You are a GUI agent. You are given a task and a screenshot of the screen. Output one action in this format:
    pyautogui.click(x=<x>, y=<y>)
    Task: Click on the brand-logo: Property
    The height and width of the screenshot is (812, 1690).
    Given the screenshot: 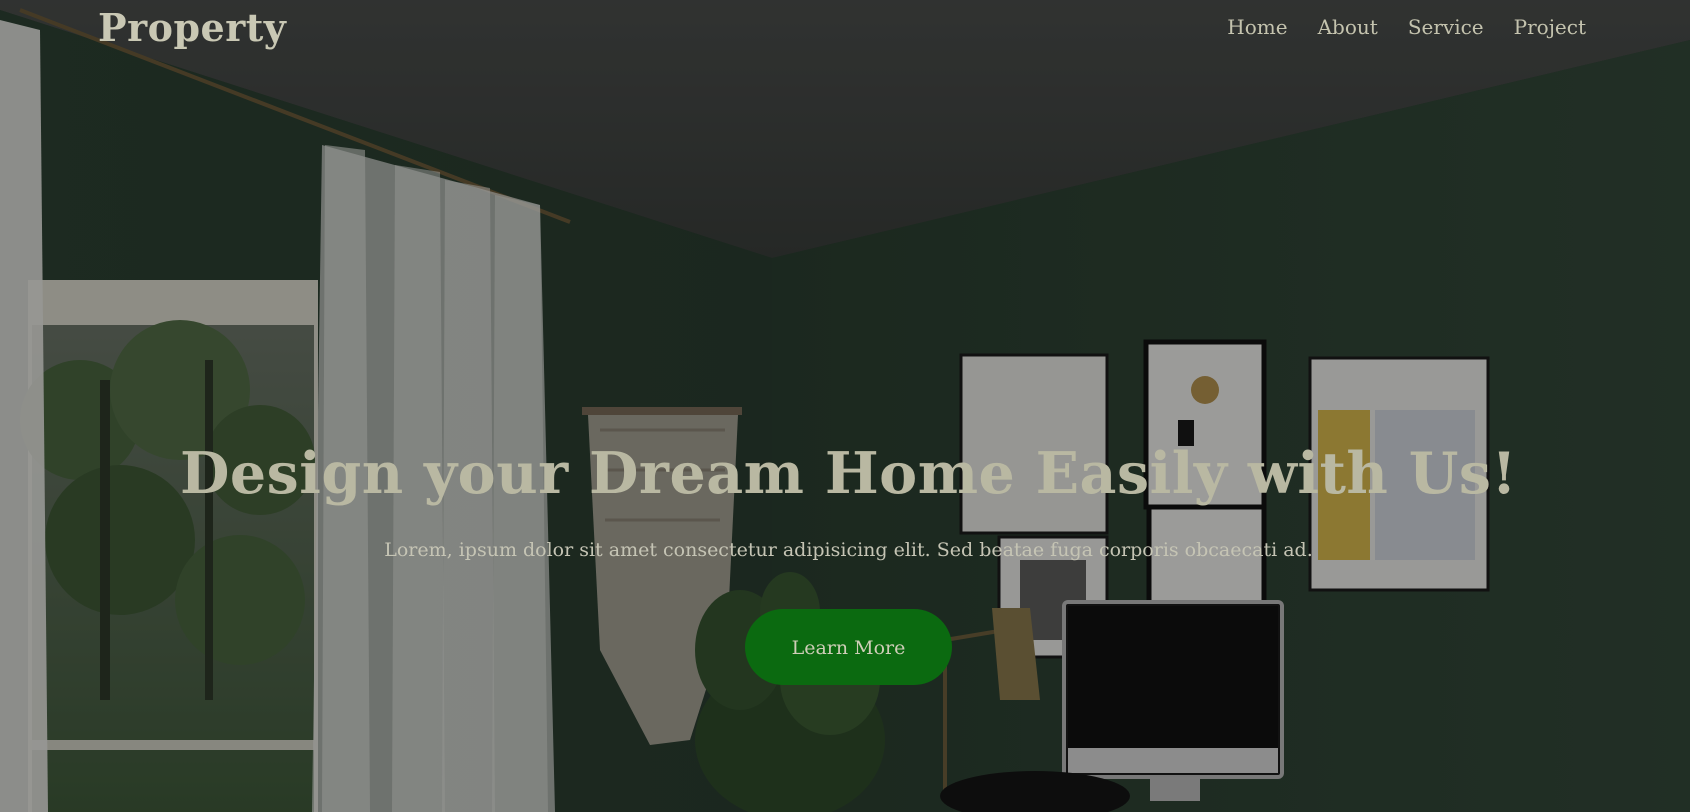 What is the action you would take?
    pyautogui.click(x=192, y=27)
    